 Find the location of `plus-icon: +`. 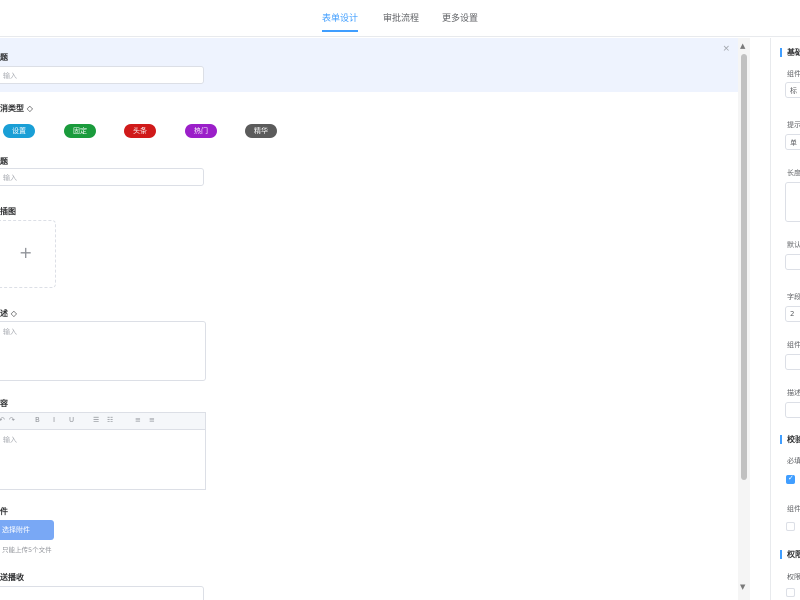

plus-icon: + is located at coordinates (26, 252).